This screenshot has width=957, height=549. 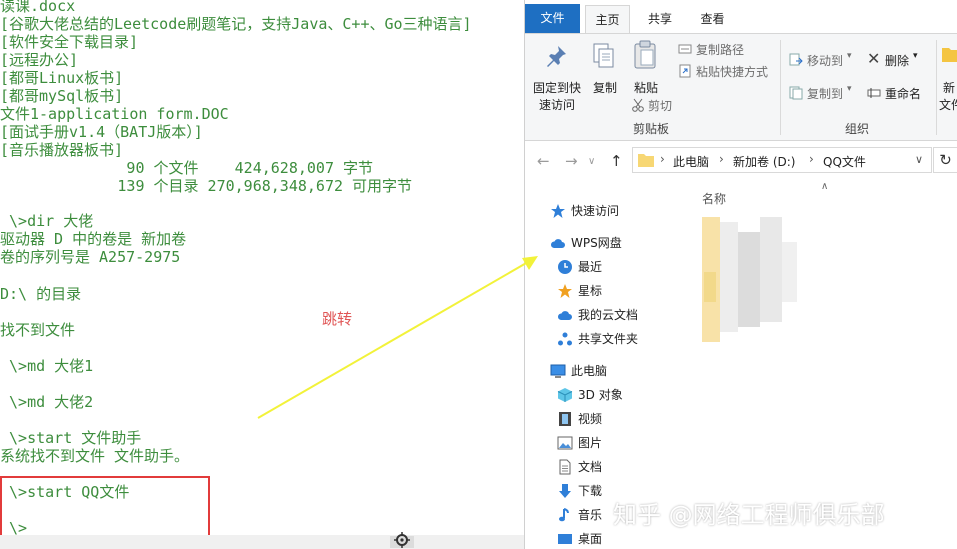 I want to click on share-icon, so click(x=565, y=339).